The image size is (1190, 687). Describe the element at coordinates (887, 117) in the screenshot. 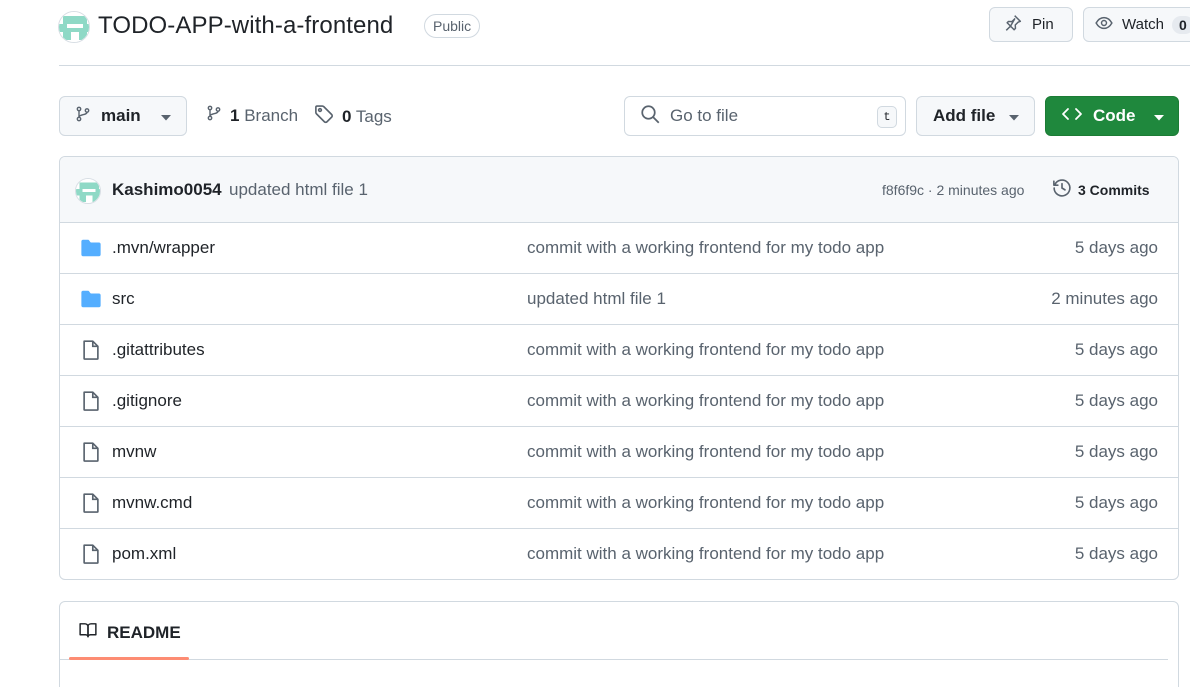

I see `keyboard-shortcut: t` at that location.